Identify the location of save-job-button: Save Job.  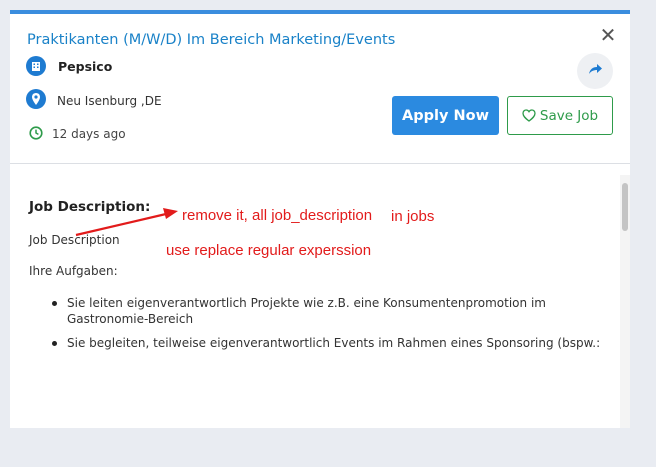
(560, 115).